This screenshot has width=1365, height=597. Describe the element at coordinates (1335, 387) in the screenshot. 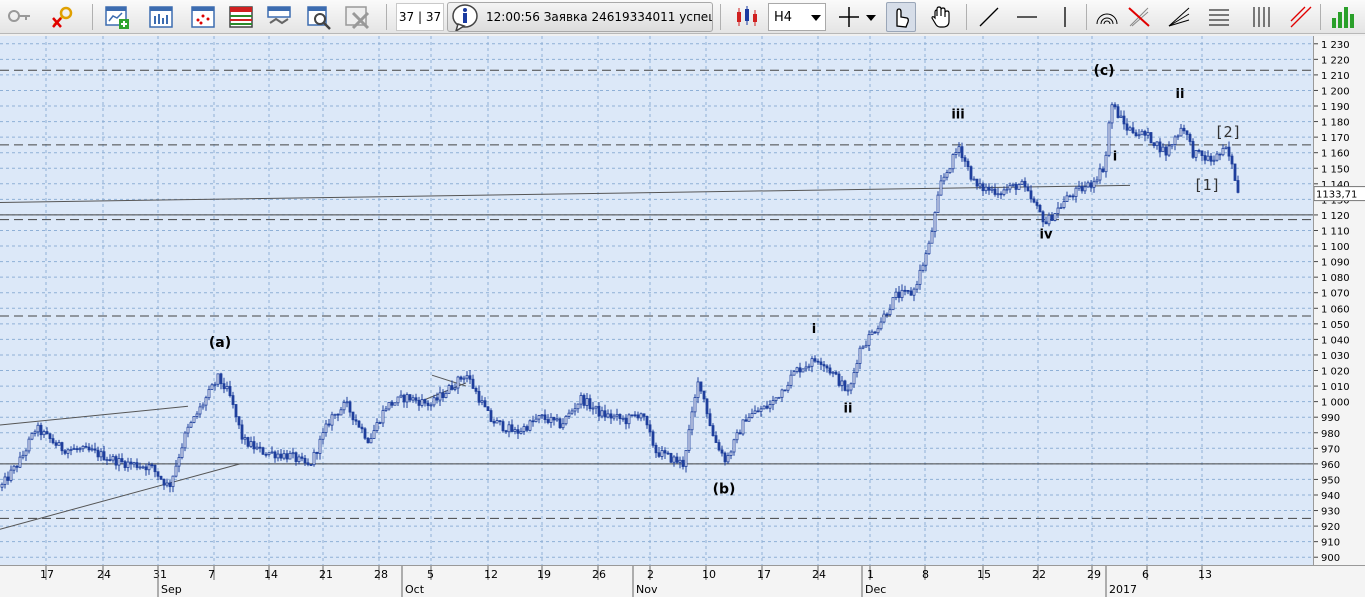

I see `price-tick-label: 1 010` at that location.